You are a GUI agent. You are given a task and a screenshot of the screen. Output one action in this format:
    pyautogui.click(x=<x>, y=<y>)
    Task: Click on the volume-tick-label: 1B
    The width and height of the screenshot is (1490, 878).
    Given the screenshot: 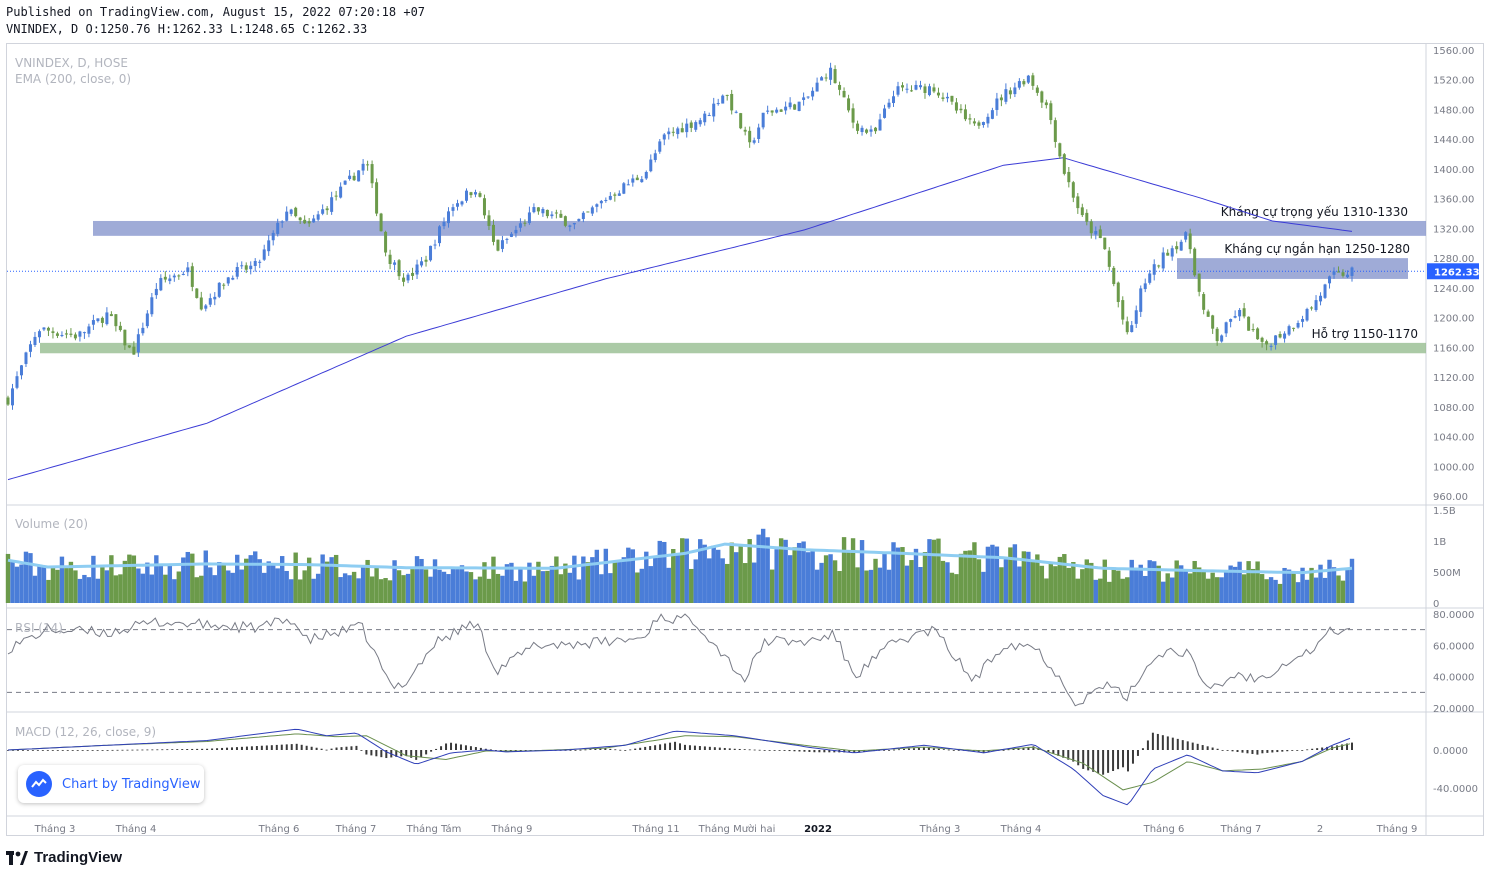 What is the action you would take?
    pyautogui.click(x=1439, y=542)
    